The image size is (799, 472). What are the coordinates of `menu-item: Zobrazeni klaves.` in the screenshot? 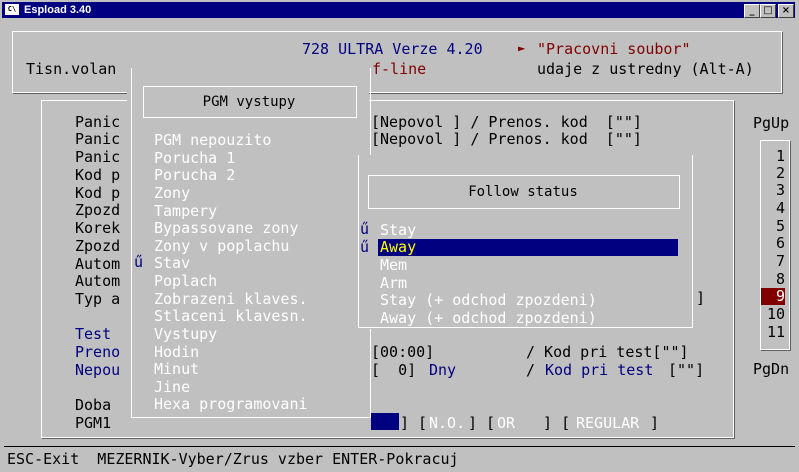 It's located at (231, 299).